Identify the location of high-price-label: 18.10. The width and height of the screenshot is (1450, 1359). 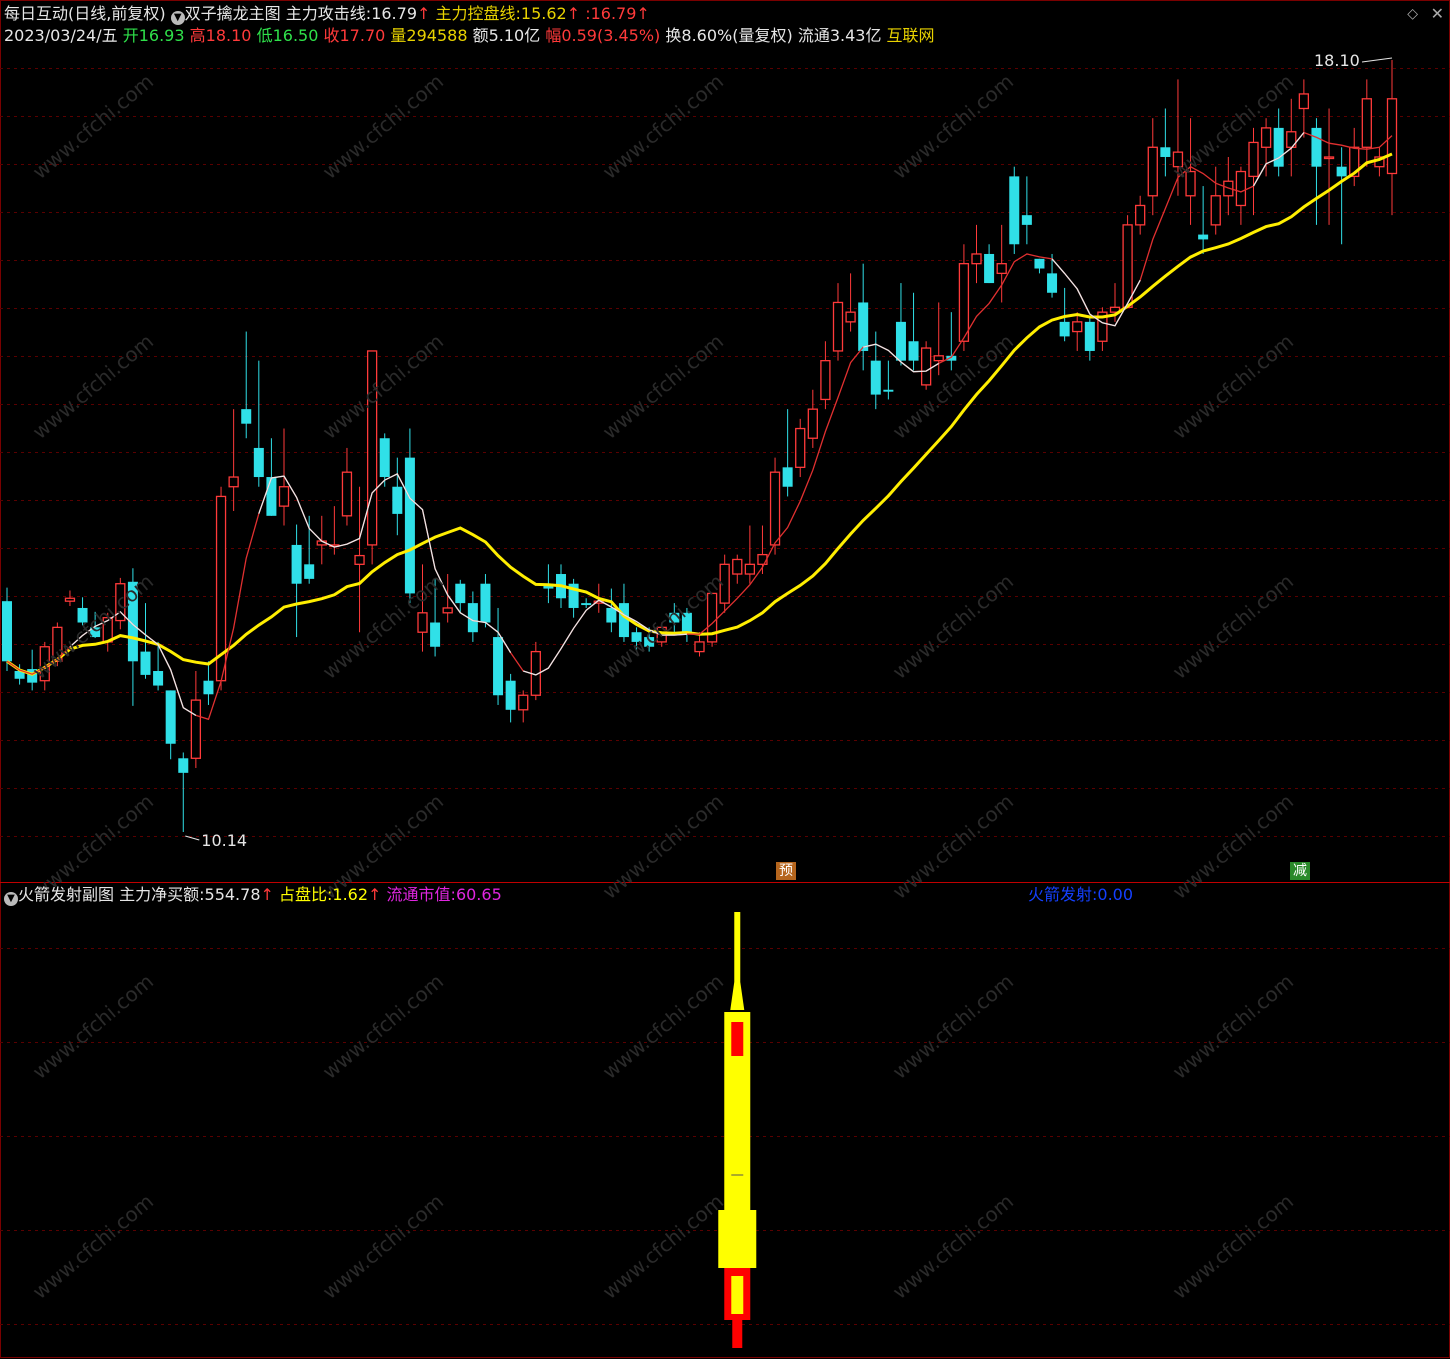
(1337, 60).